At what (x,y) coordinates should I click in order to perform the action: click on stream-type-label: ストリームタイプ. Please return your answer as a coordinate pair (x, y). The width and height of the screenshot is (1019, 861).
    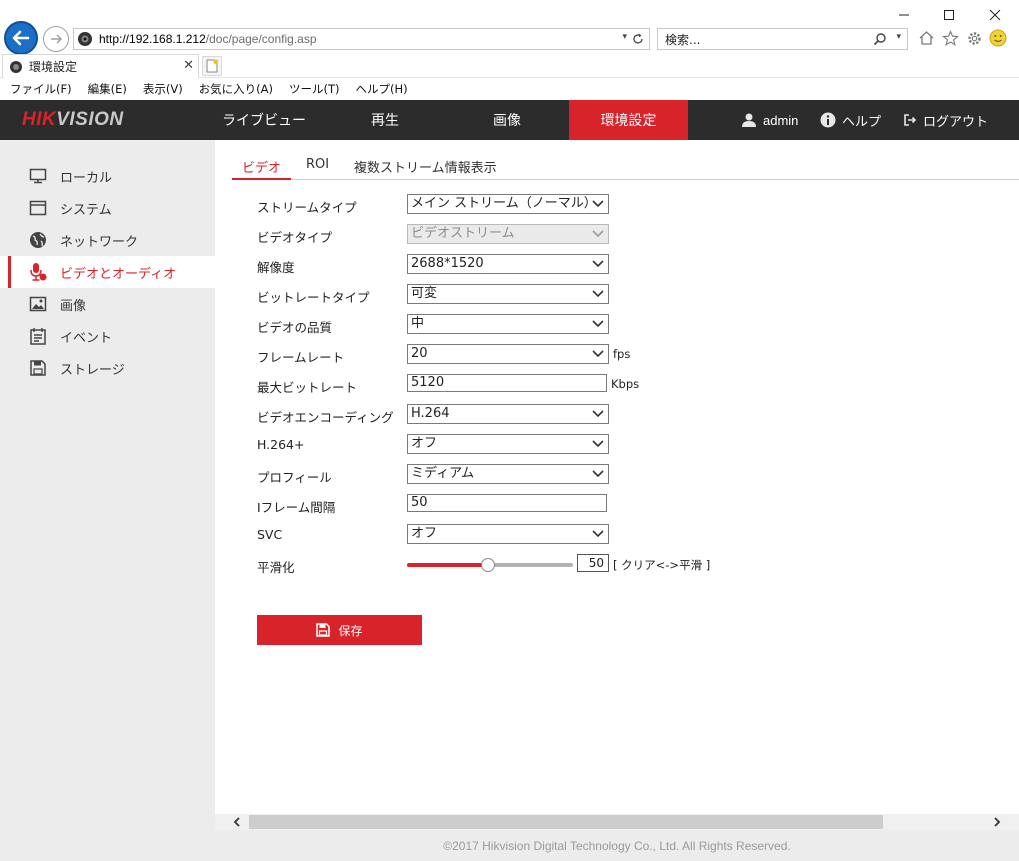
    Looking at the image, I should click on (307, 207).